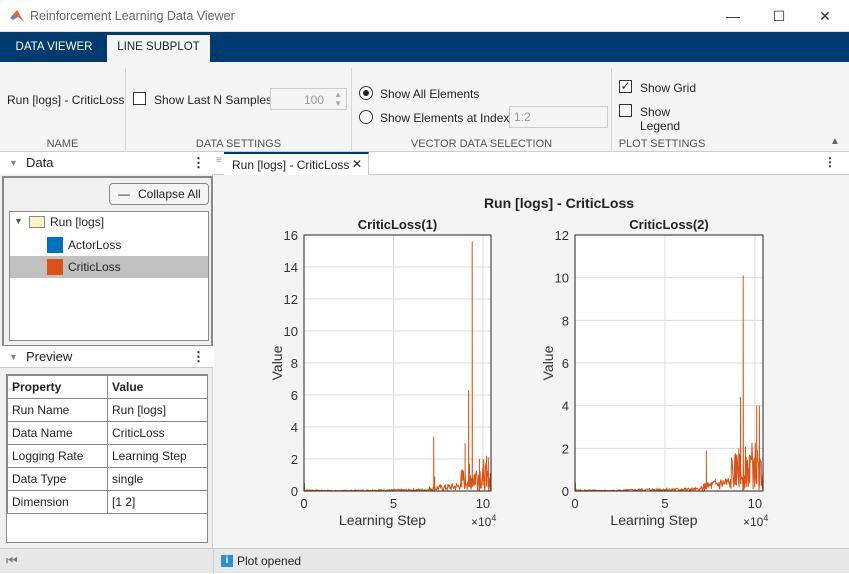 The height and width of the screenshot is (574, 849). Describe the element at coordinates (12, 561) in the screenshot. I see `first-page-icon: ⏮` at that location.